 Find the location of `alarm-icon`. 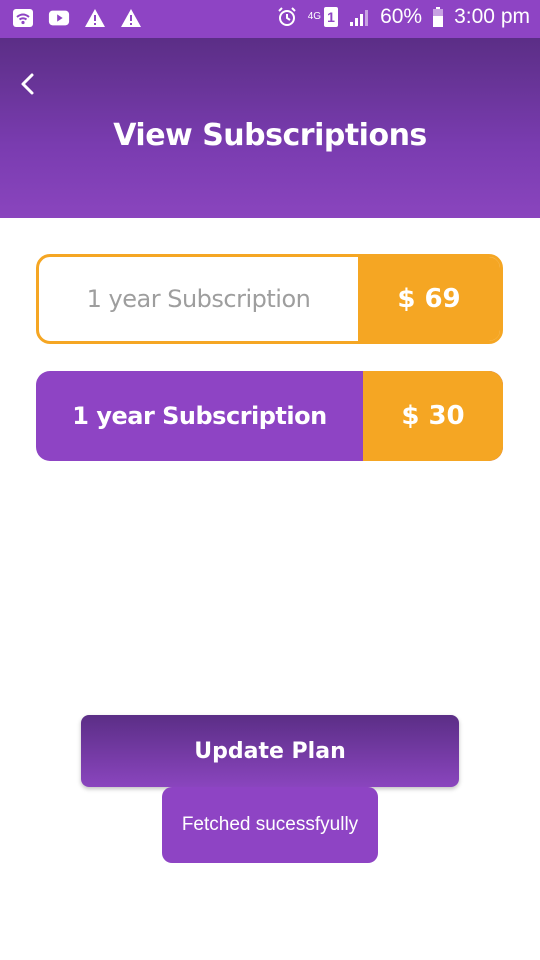

alarm-icon is located at coordinates (287, 17).